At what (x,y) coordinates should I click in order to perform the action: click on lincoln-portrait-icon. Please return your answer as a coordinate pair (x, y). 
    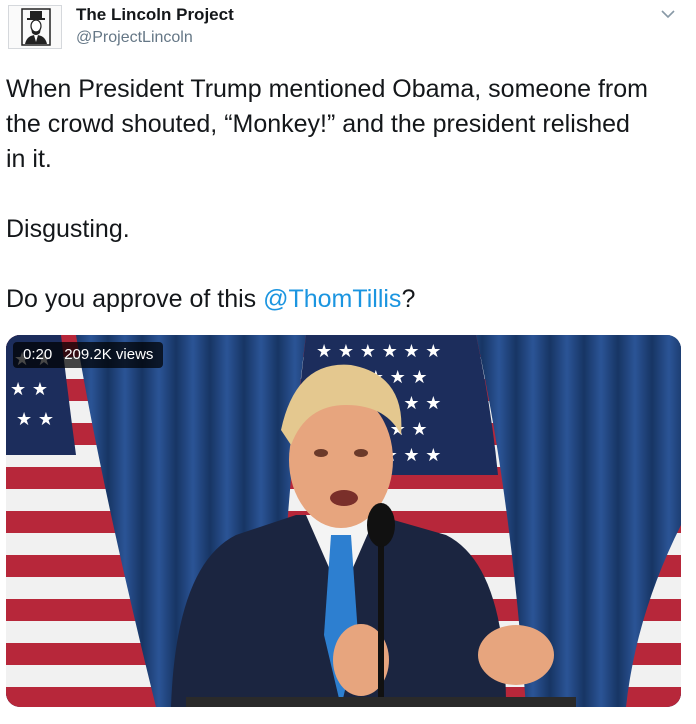
    Looking at the image, I should click on (36, 27).